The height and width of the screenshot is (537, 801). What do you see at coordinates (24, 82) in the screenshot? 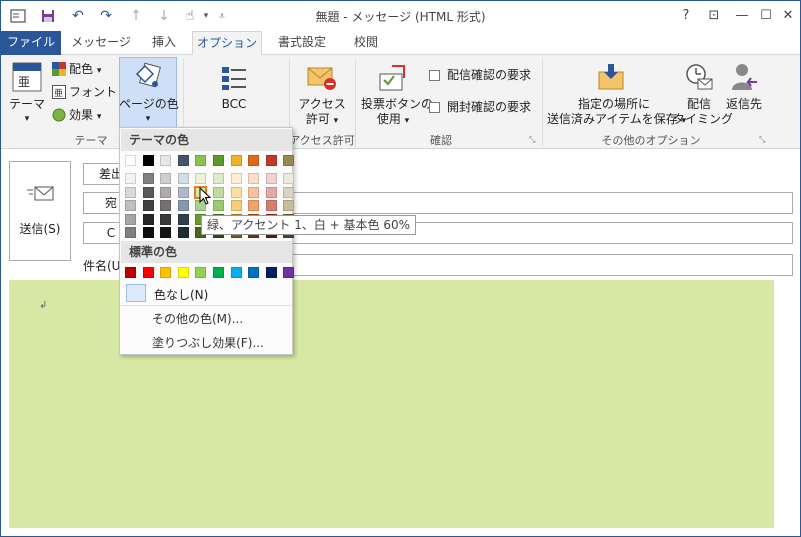
I see `svg-text: 亜` at bounding box center [24, 82].